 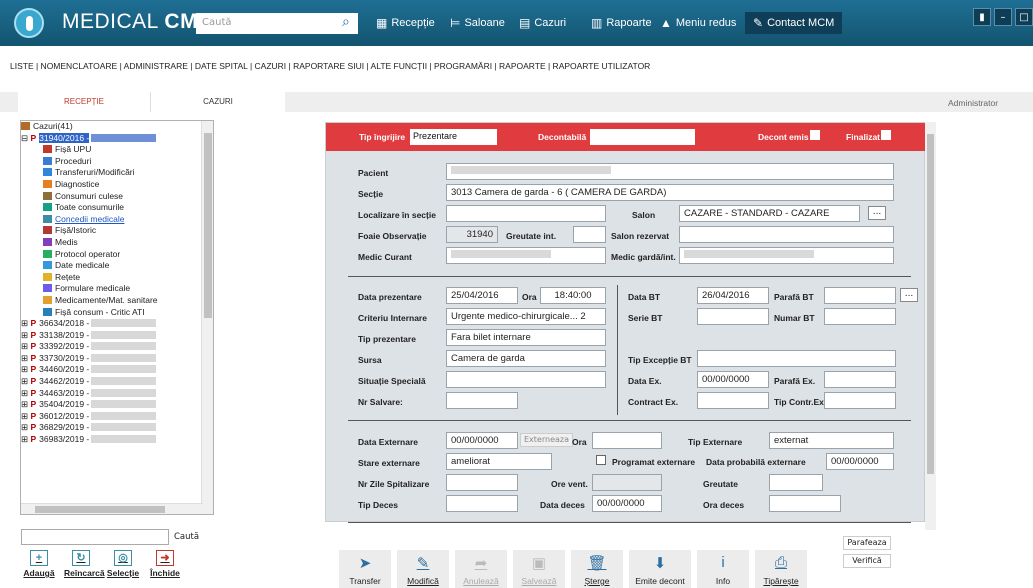 What do you see at coordinates (117, 266) in the screenshot?
I see `tree-item: Date medicale` at bounding box center [117, 266].